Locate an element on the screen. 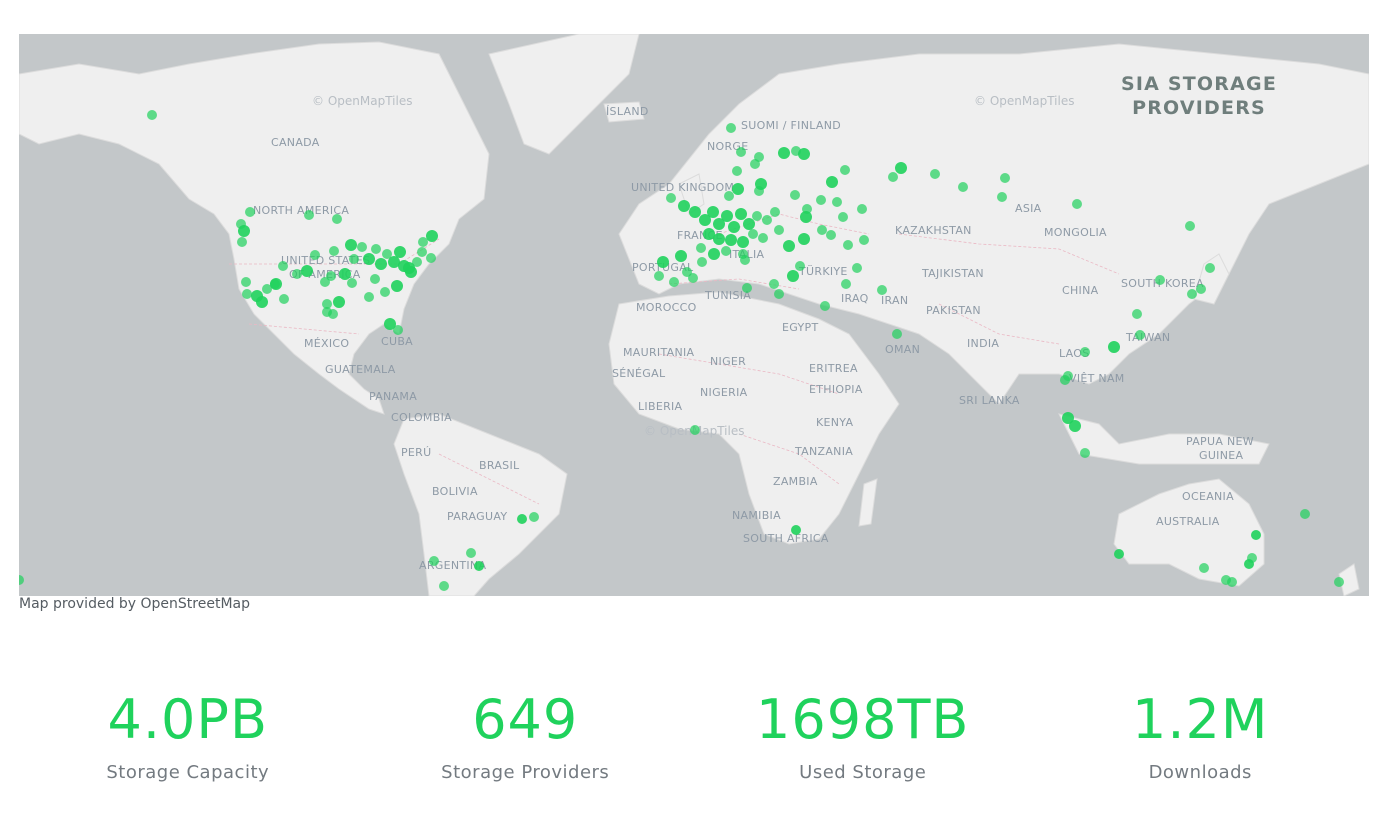 The height and width of the screenshot is (831, 1395). tiles-attribution: © OpenMapTiles is located at coordinates (362, 101).